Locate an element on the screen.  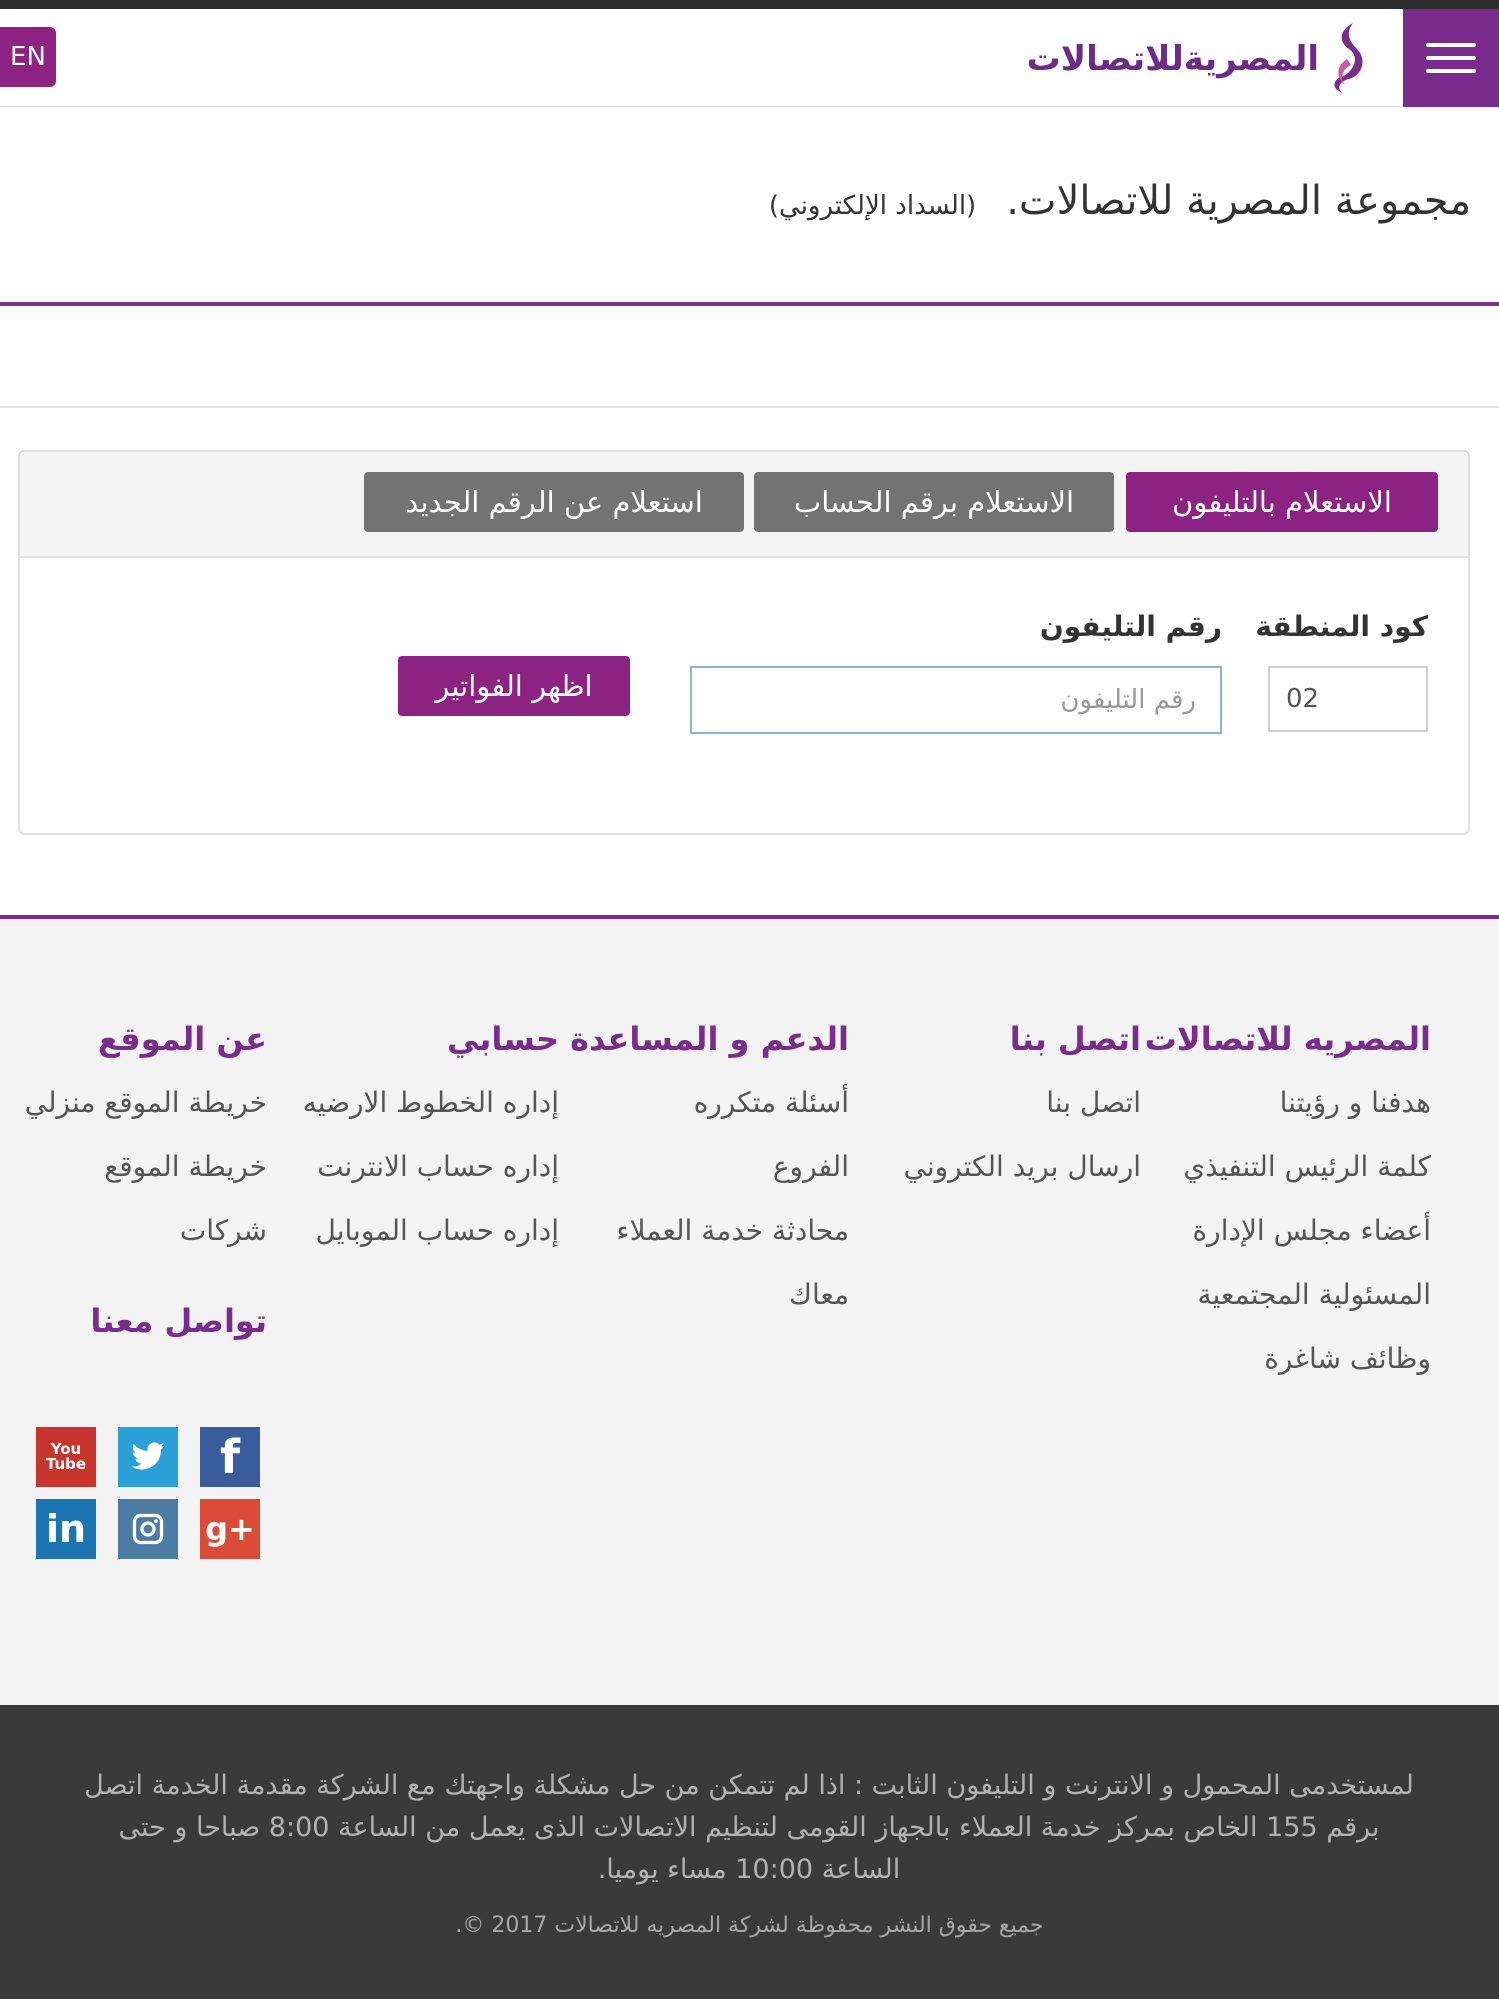
show-bills-button: اظهر الفواتير is located at coordinates (514, 686).